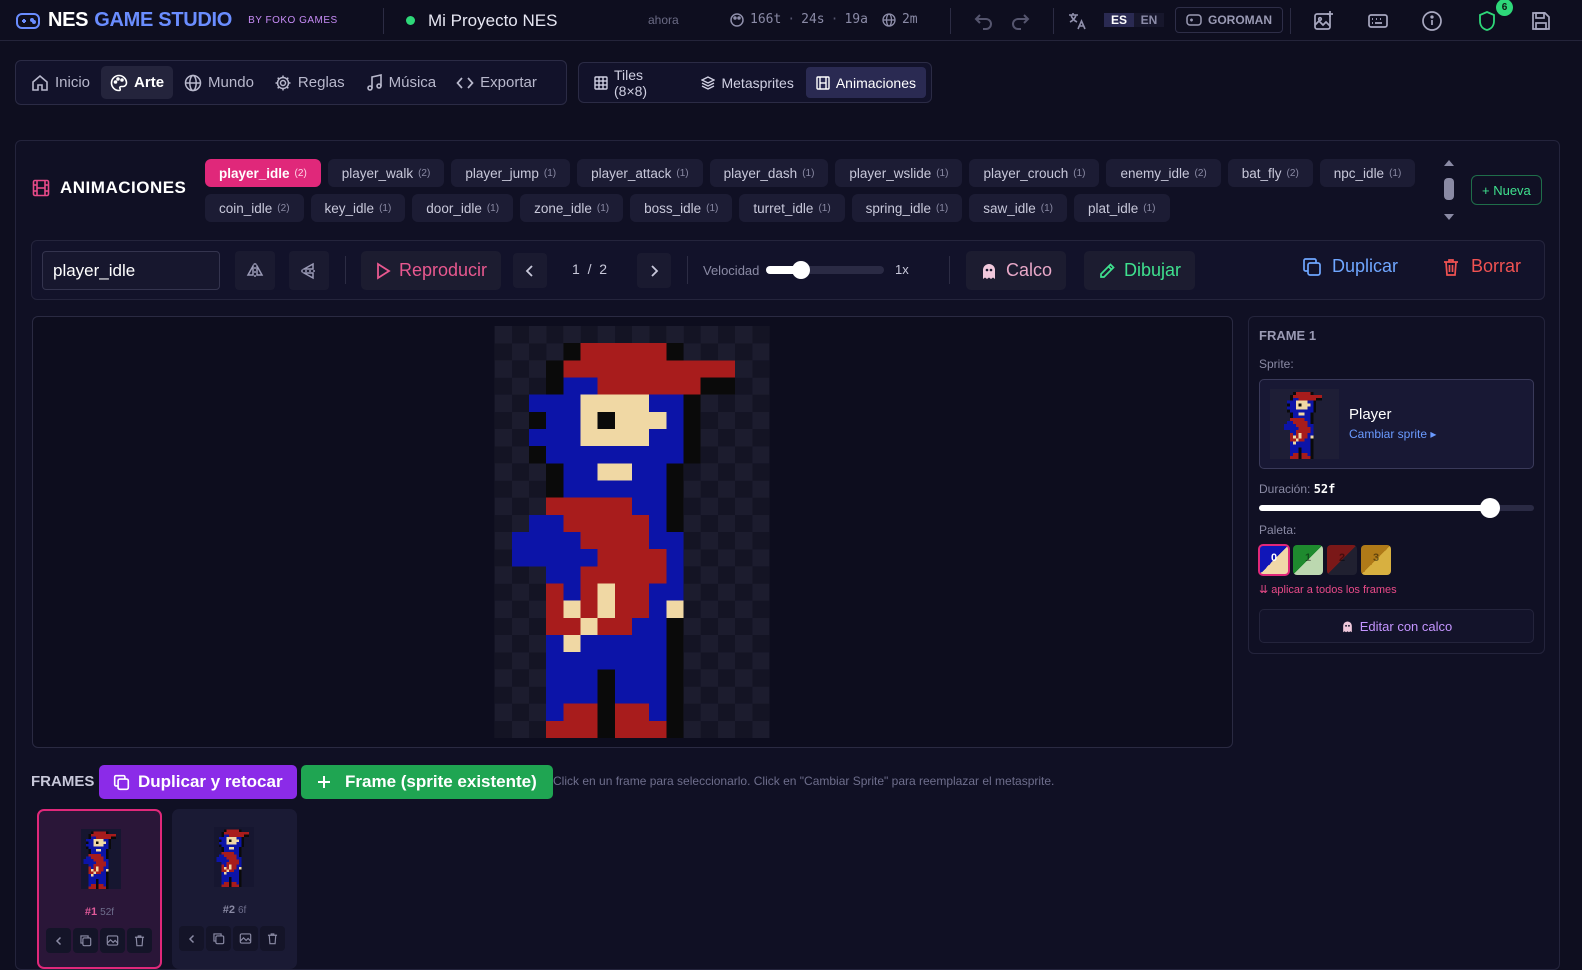 The image size is (1582, 970). Describe the element at coordinates (1119, 20) in the screenshot. I see `lang-es-button: ES` at that location.